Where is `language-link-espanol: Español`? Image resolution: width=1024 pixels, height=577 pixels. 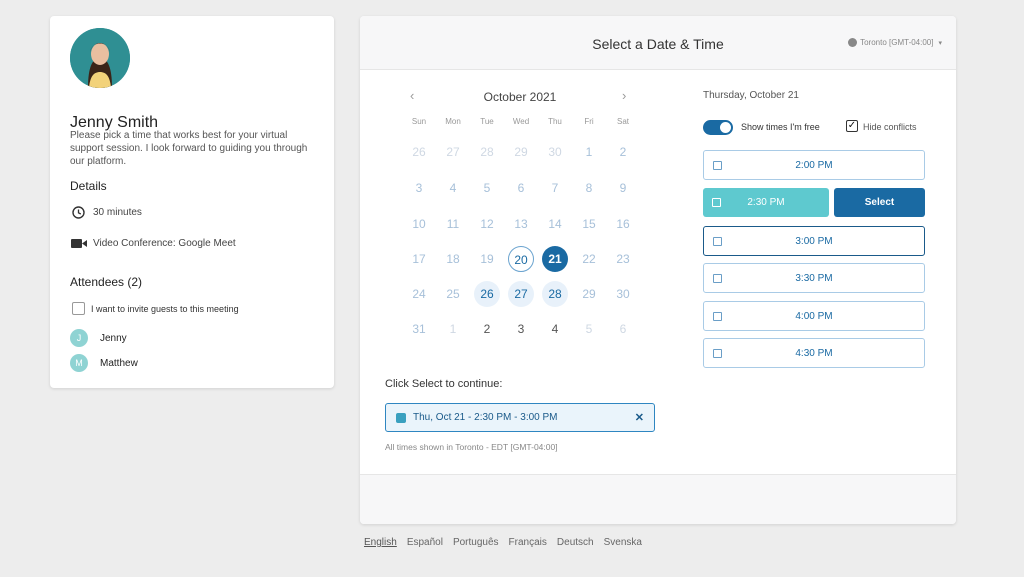
language-link-espanol: Español is located at coordinates (425, 542).